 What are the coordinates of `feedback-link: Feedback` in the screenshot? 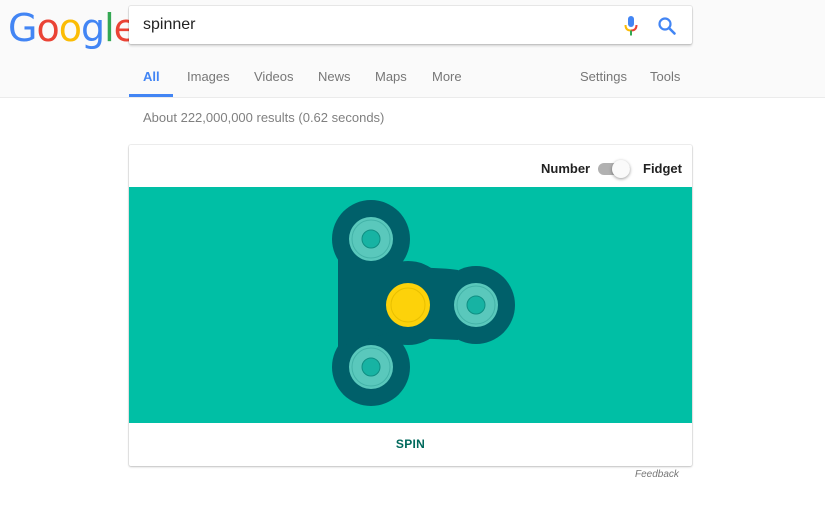 It's located at (657, 474).